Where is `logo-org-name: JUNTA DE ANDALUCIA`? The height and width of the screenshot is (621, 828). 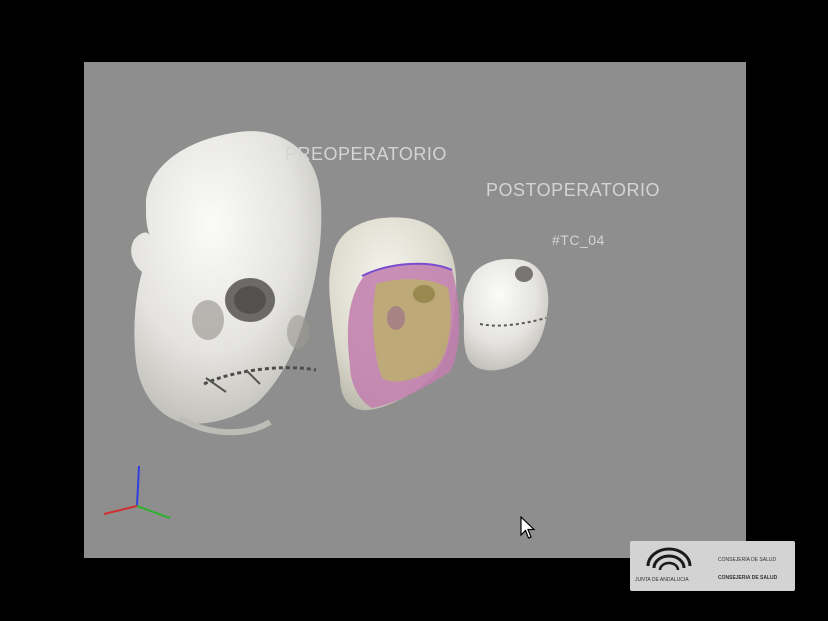
logo-org-name: JUNTA DE ANDALUCIA is located at coordinates (662, 580).